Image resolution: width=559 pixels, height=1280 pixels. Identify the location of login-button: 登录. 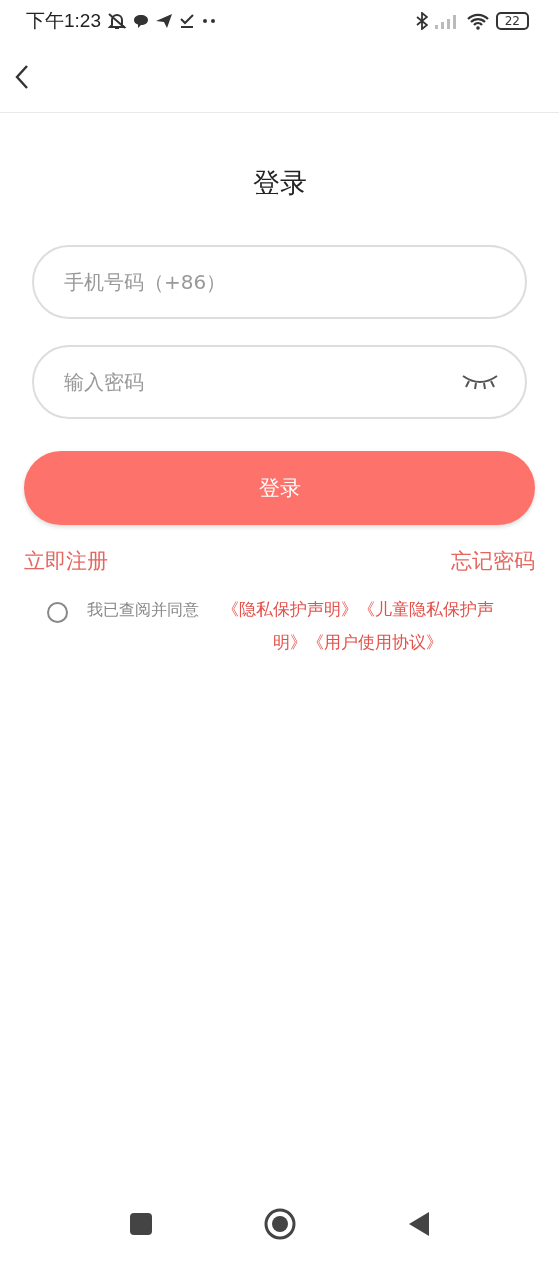
(279, 488).